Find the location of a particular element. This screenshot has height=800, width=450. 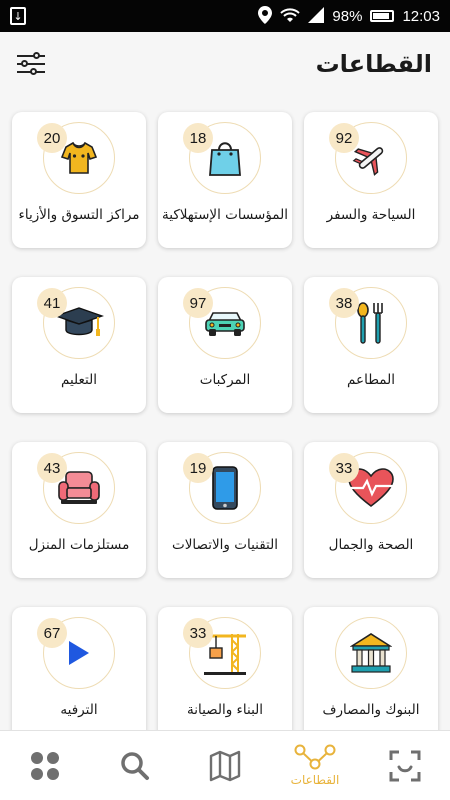

wifi-icon is located at coordinates (290, 16).